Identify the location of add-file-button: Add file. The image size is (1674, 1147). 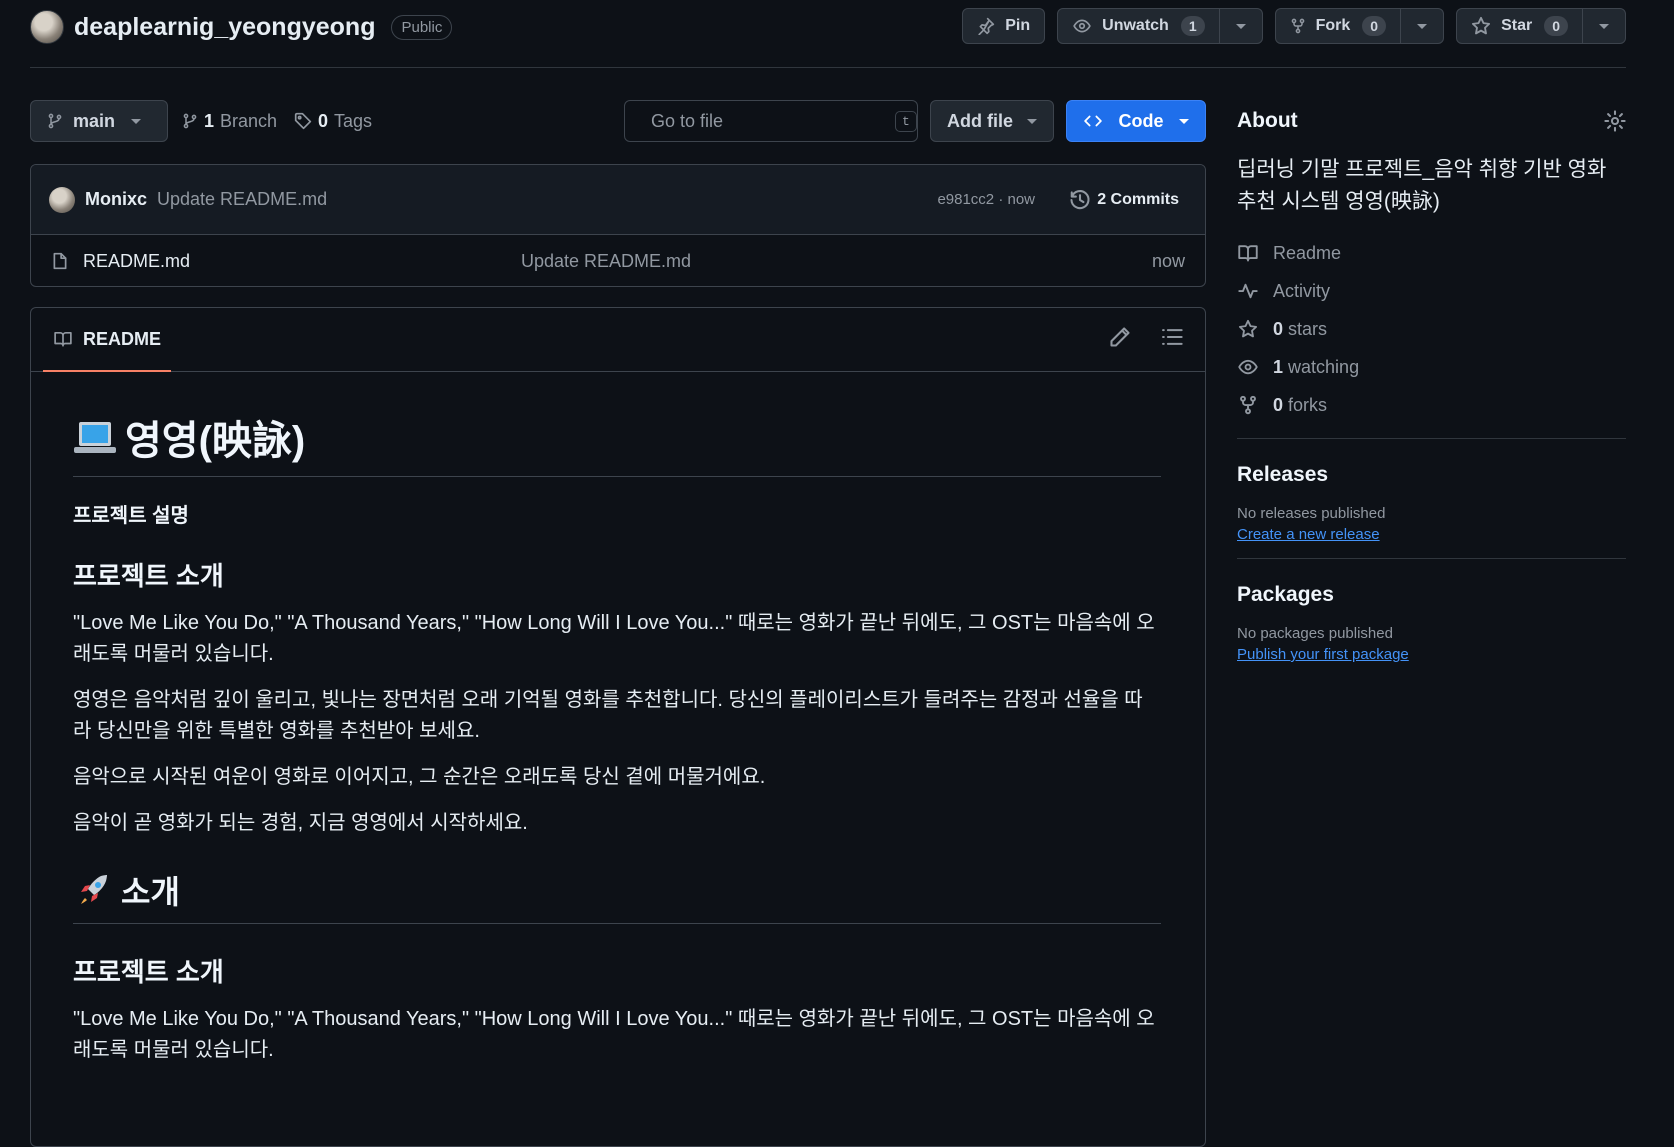
(992, 121).